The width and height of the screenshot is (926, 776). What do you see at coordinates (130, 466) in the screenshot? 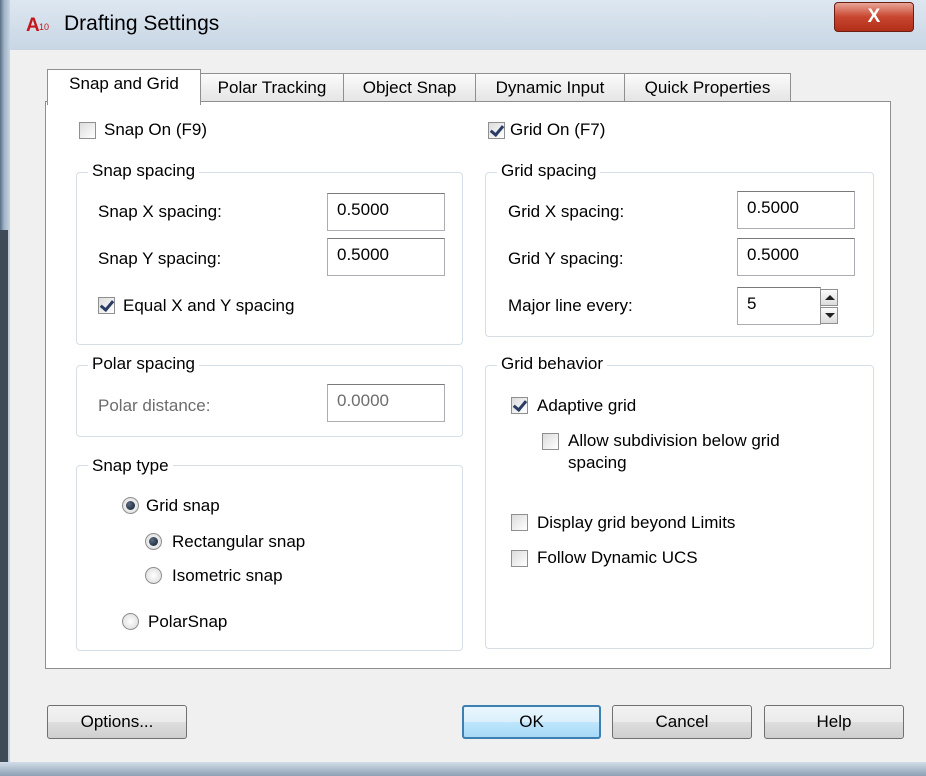
I see `snap-type-legend: Snap type` at bounding box center [130, 466].